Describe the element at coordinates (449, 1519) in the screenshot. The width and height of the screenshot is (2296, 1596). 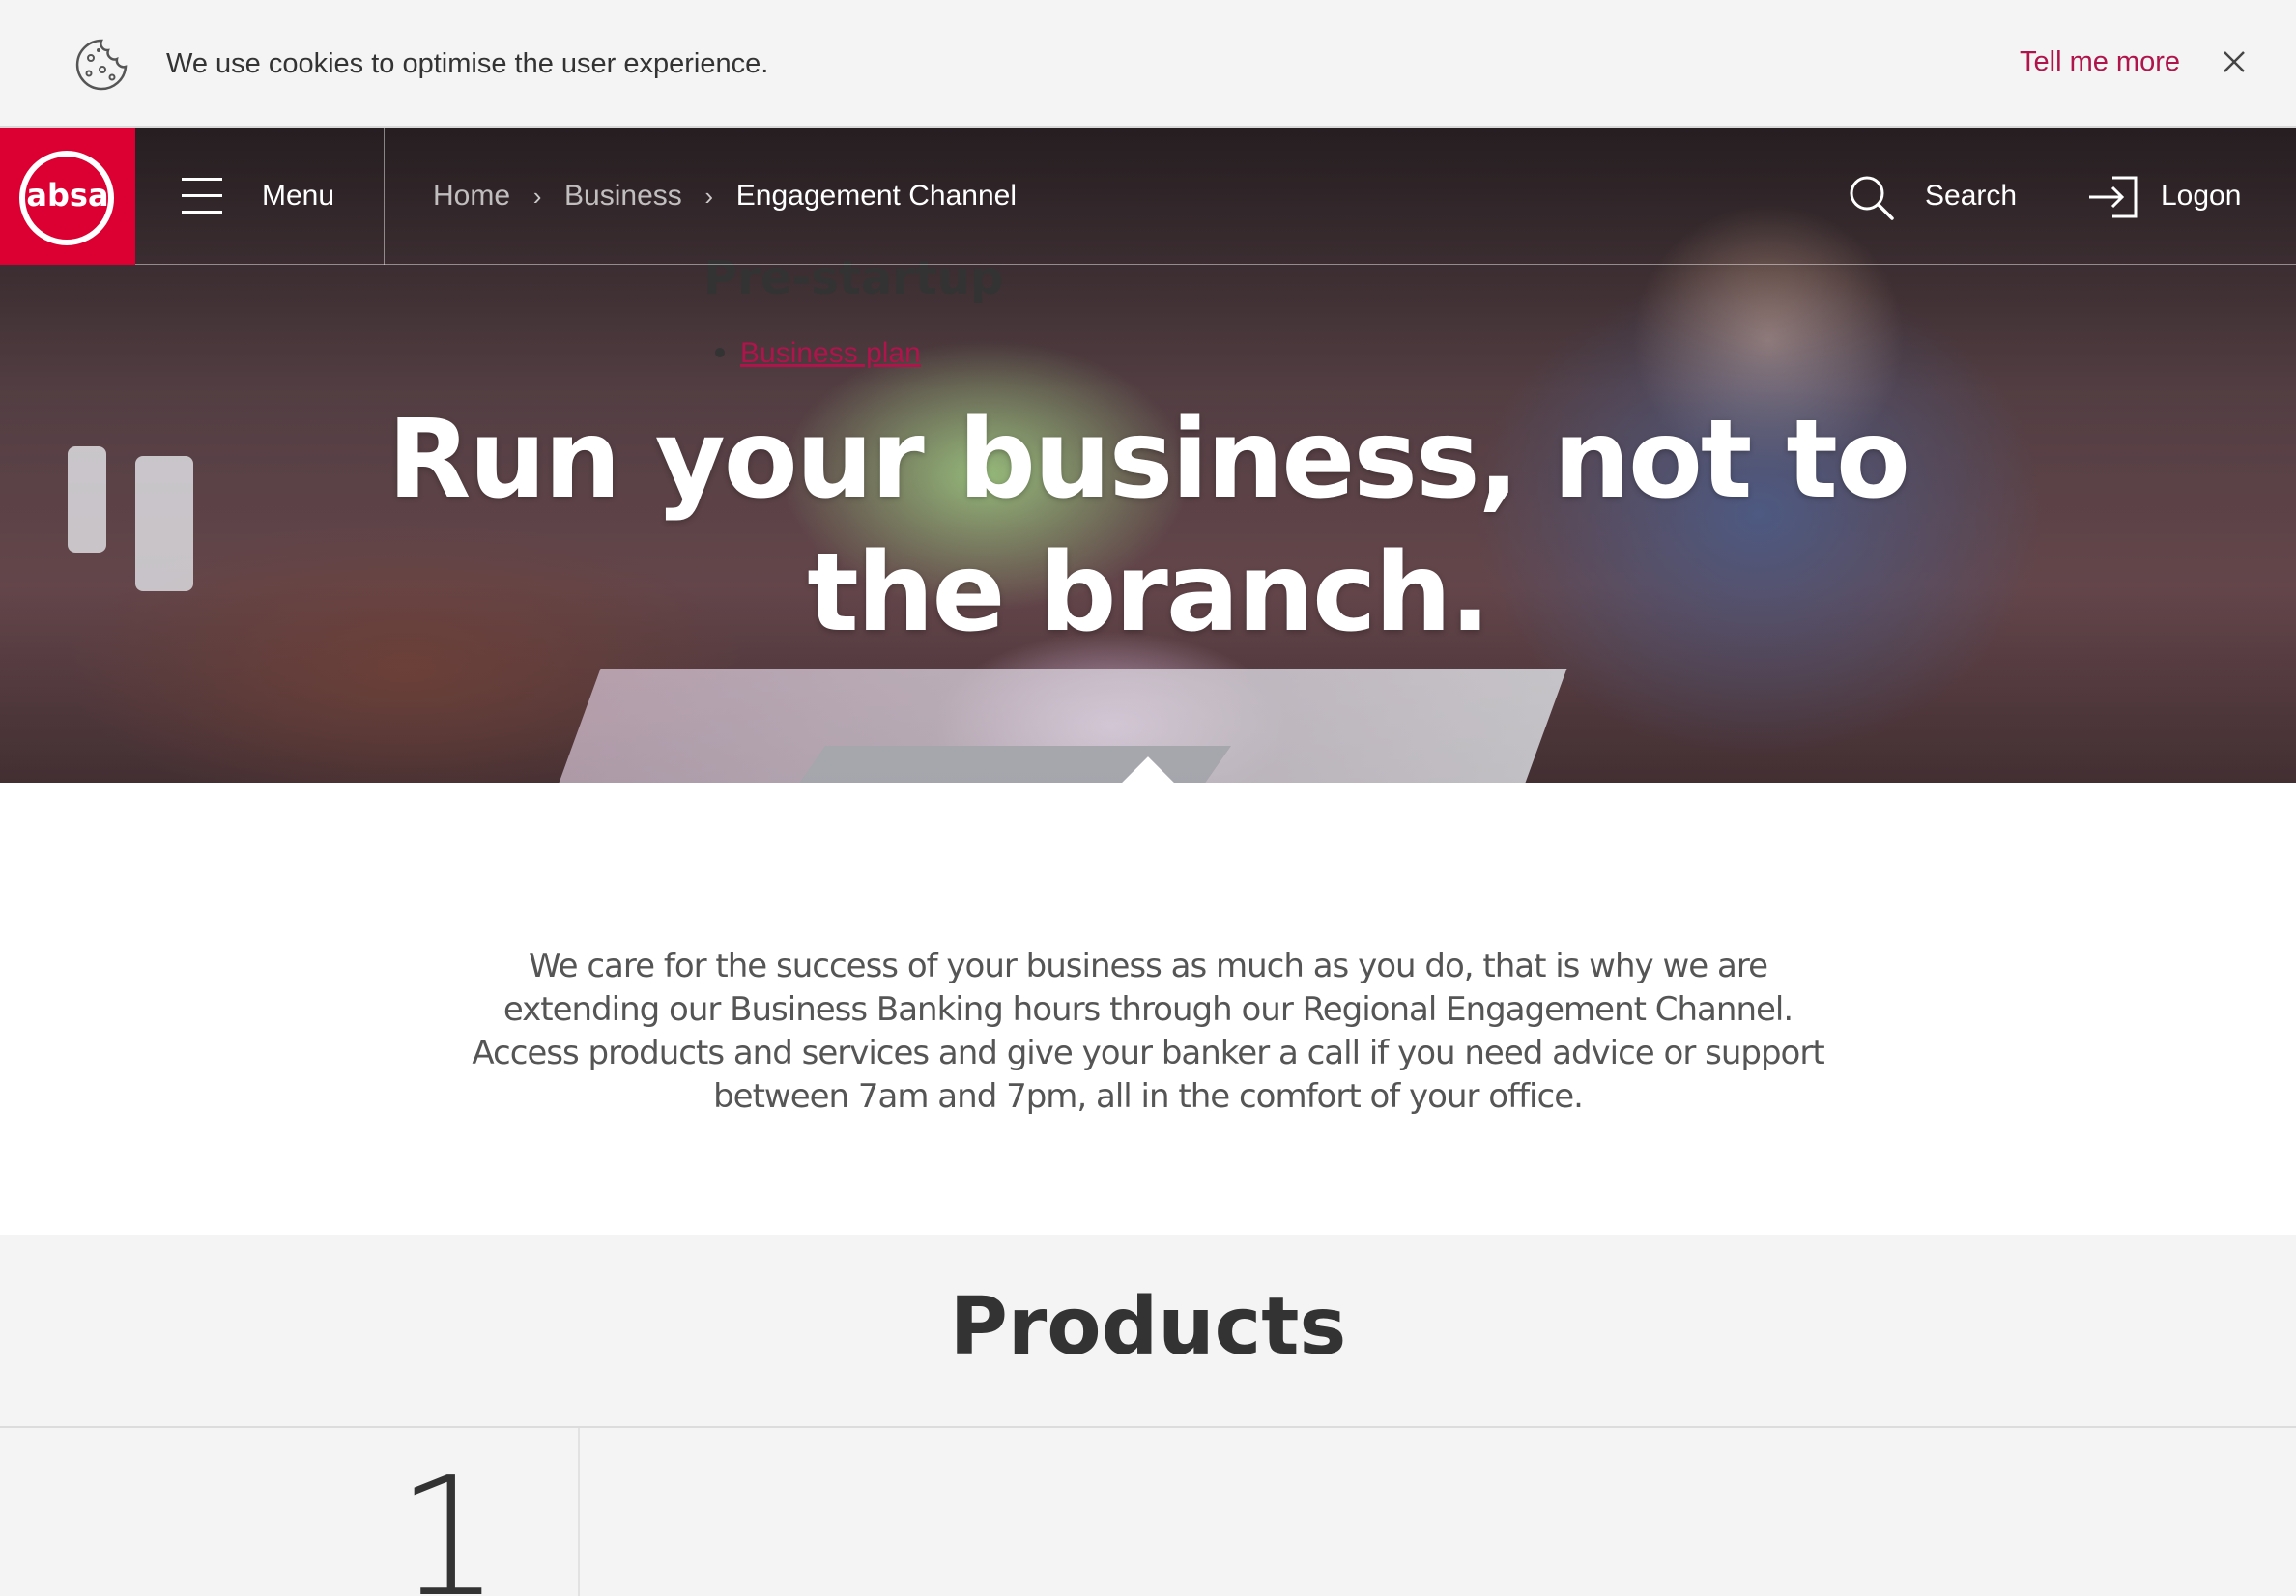
I see `step-number: 1` at that location.